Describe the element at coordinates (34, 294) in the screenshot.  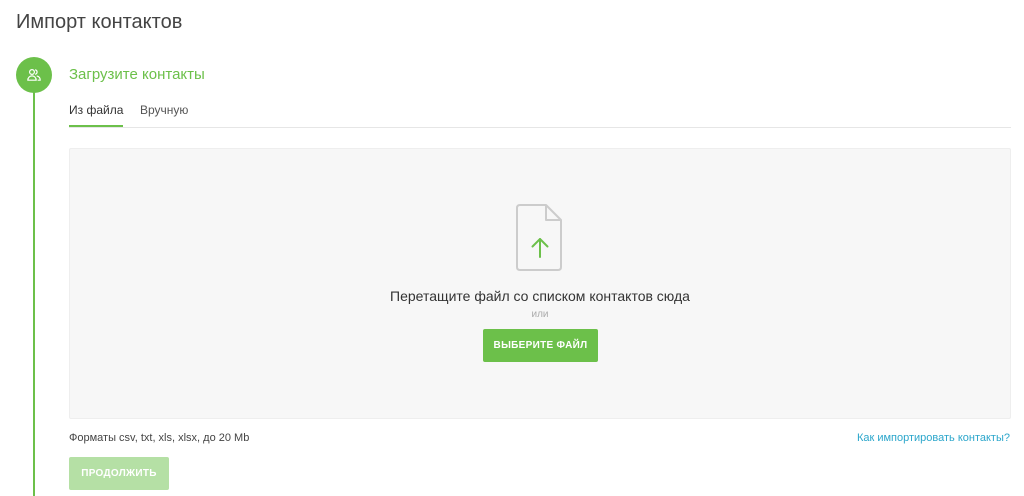
I see `step-timeline-line` at that location.